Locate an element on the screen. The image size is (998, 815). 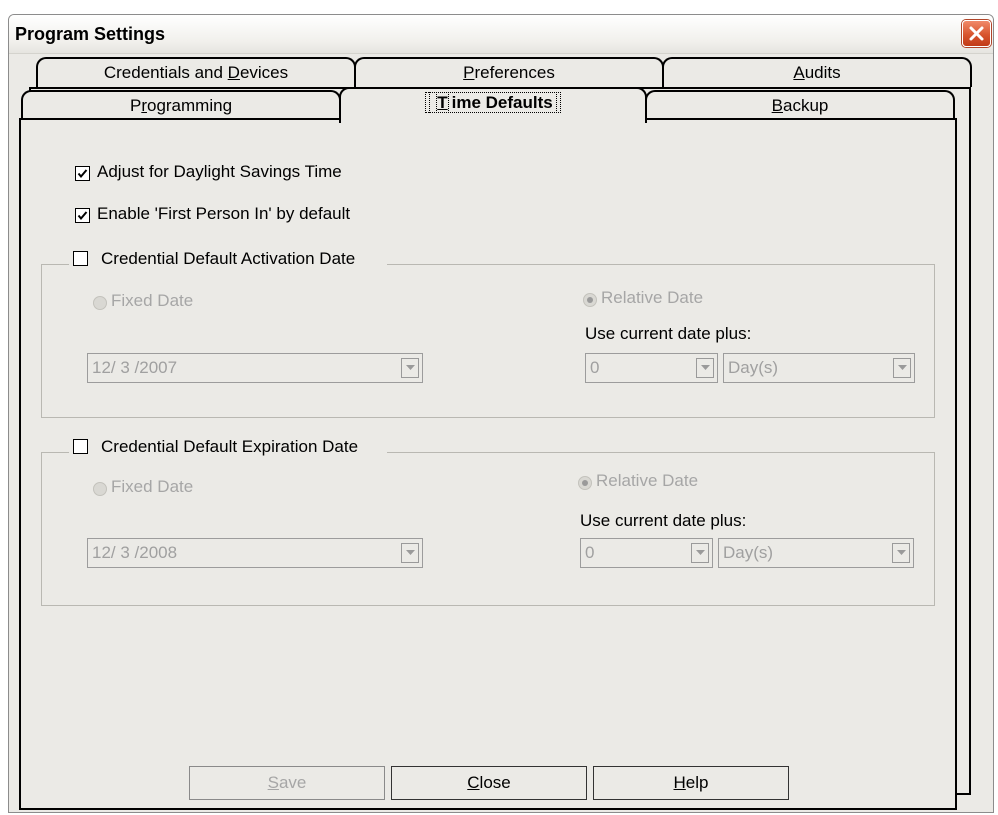
daylight-savings-checkbox is located at coordinates (82, 173).